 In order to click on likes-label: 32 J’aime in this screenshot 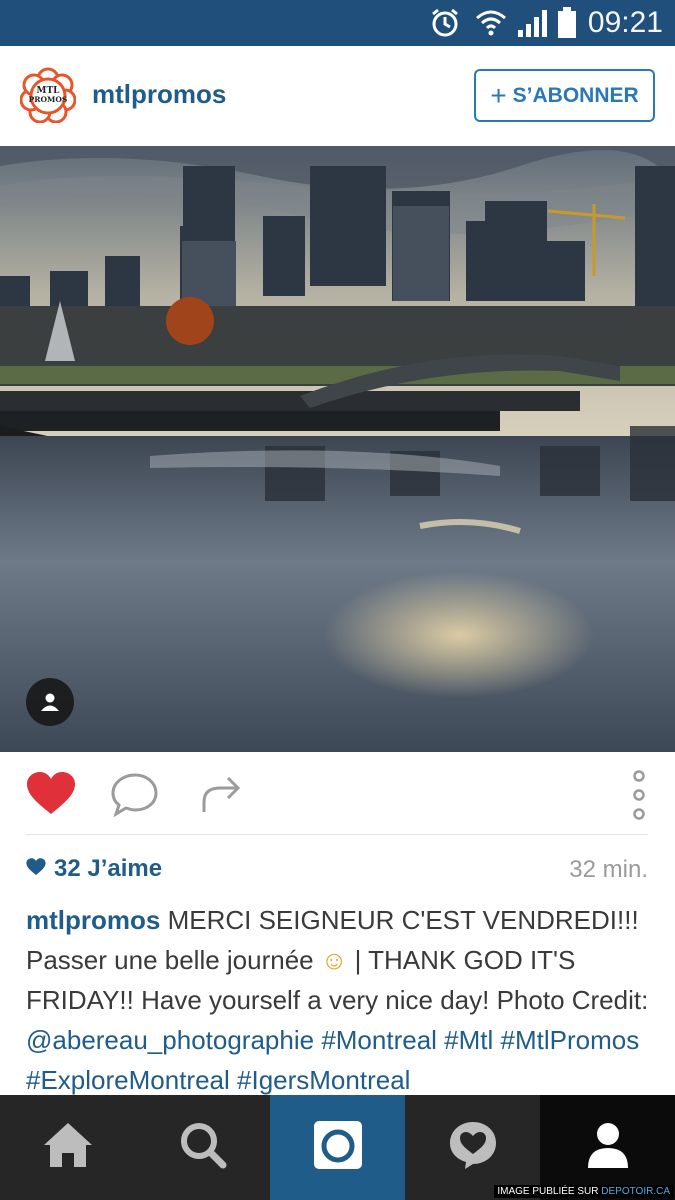, I will do `click(108, 868)`.